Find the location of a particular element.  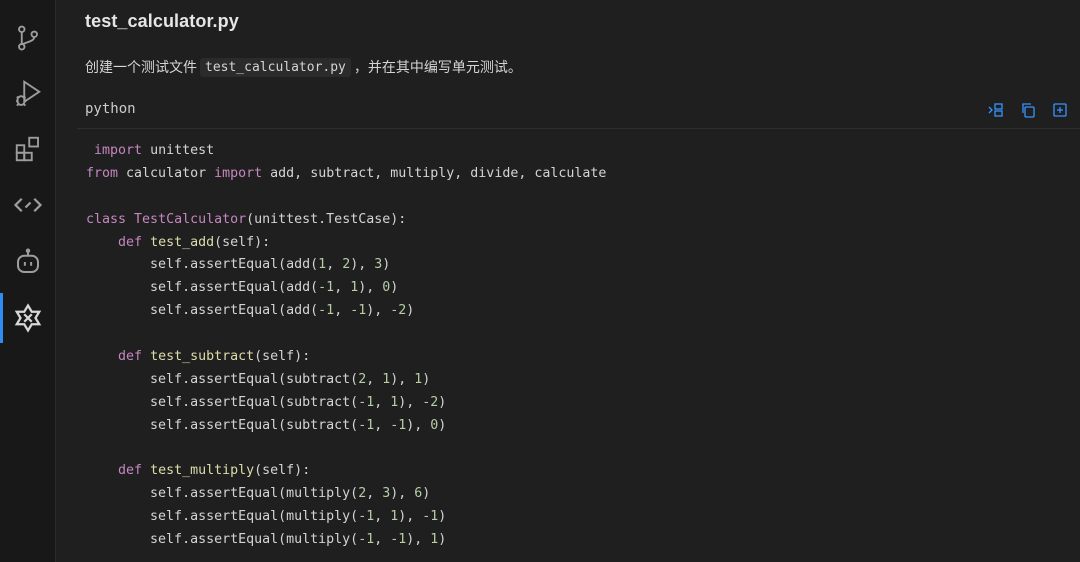

code-line: self.assertEqual(subtract(-1, 1), -2) is located at coordinates (346, 403).